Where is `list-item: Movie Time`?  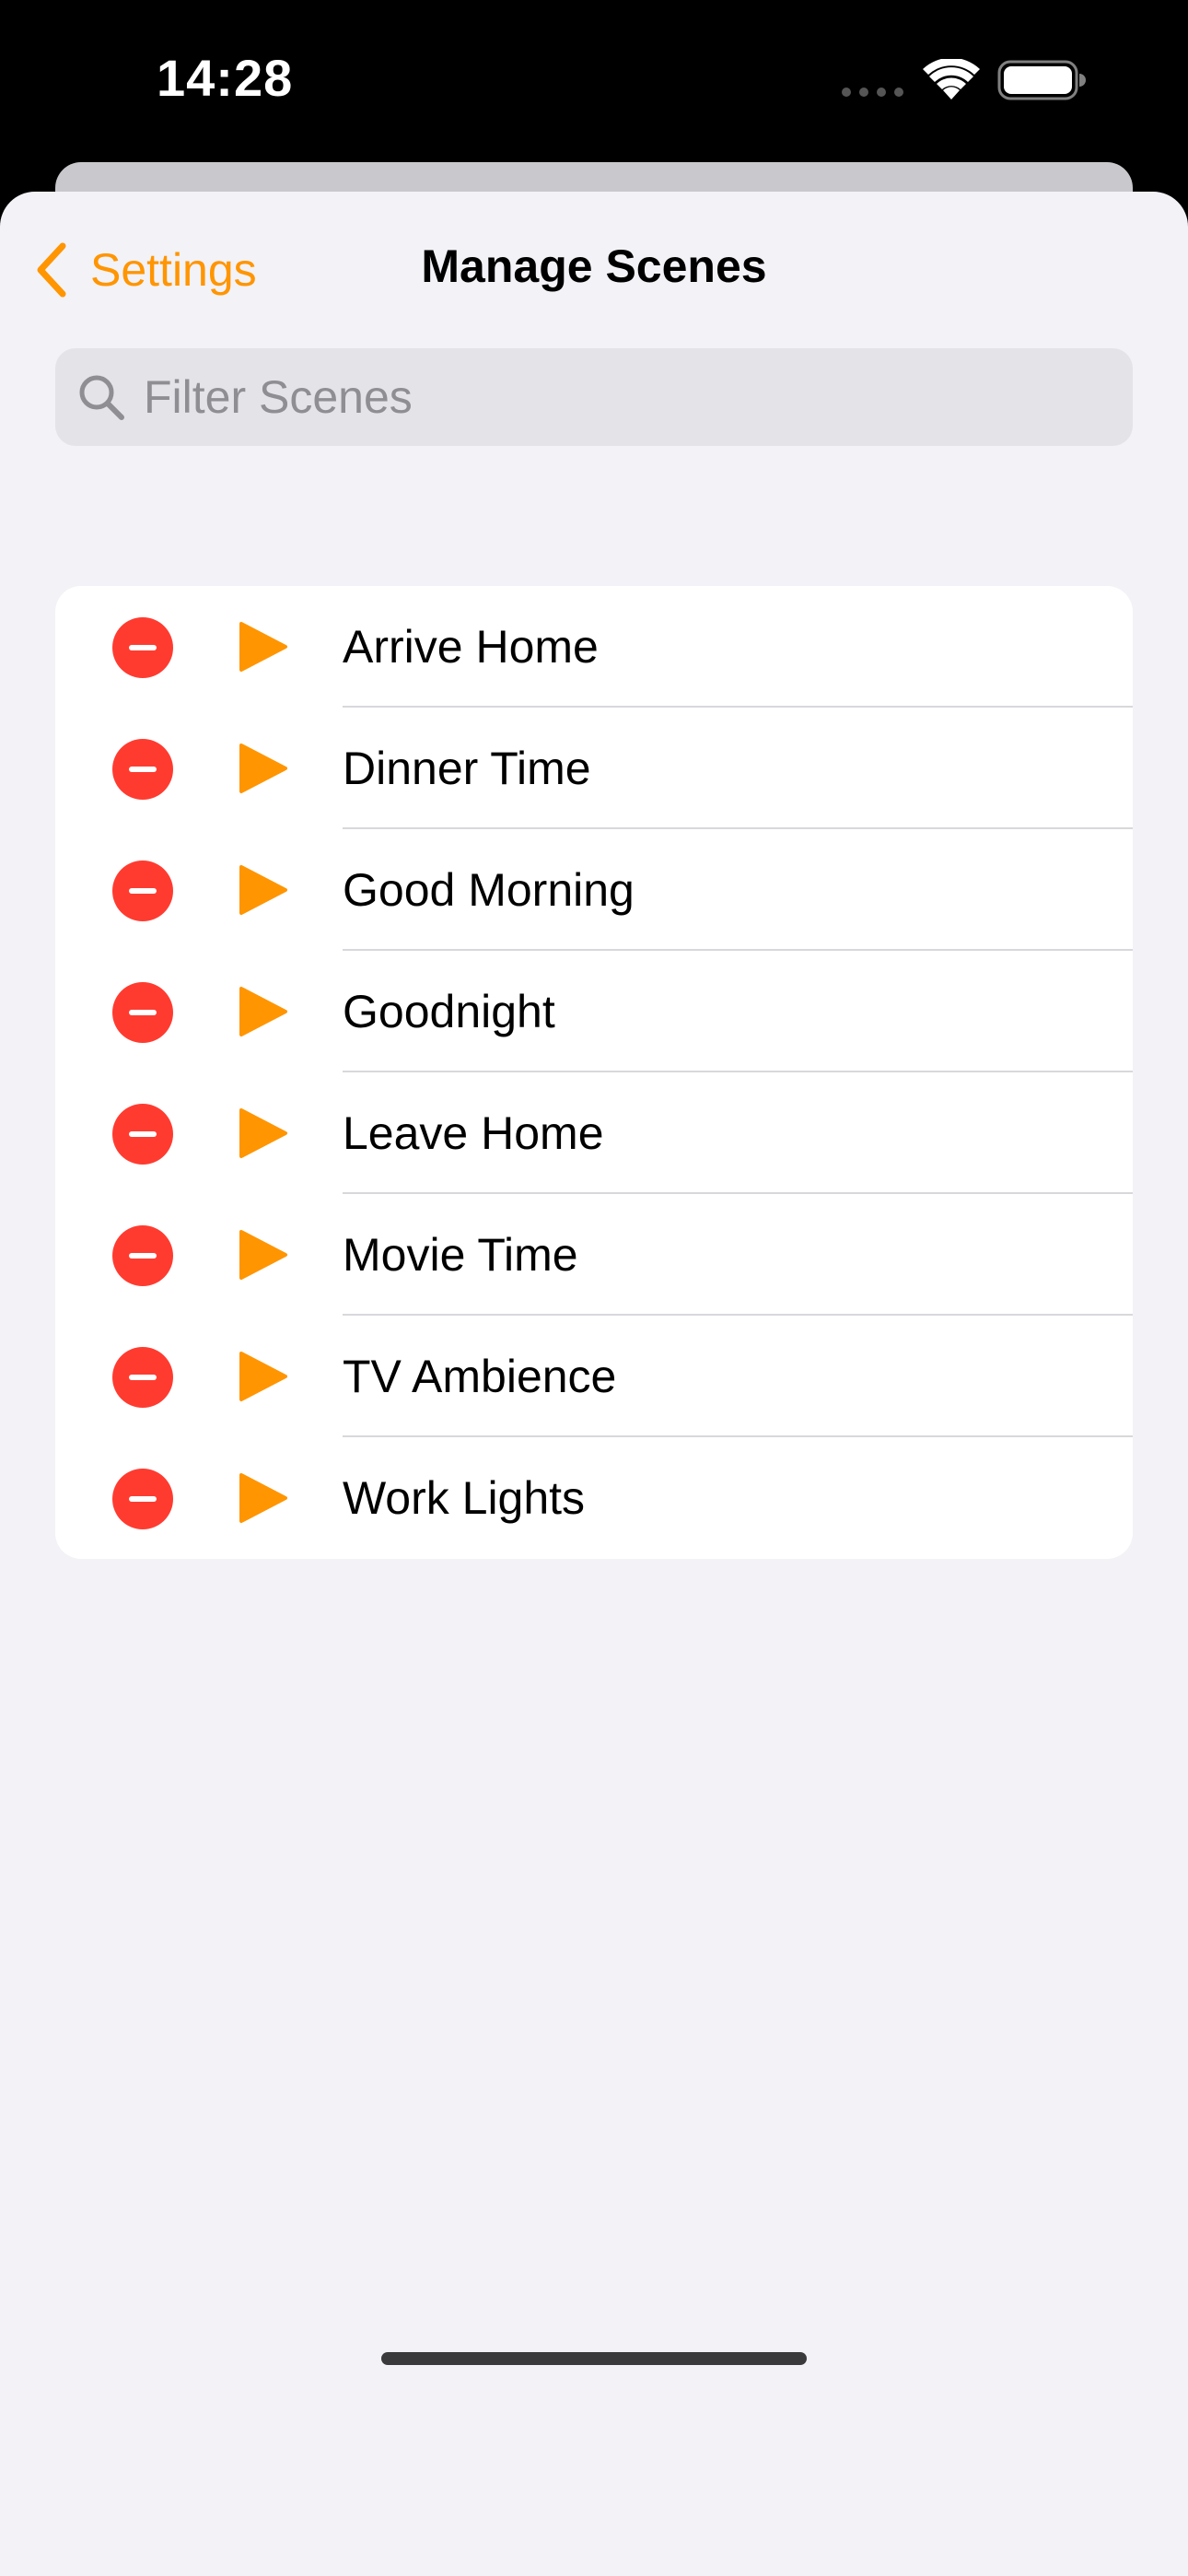 list-item: Movie Time is located at coordinates (594, 1255).